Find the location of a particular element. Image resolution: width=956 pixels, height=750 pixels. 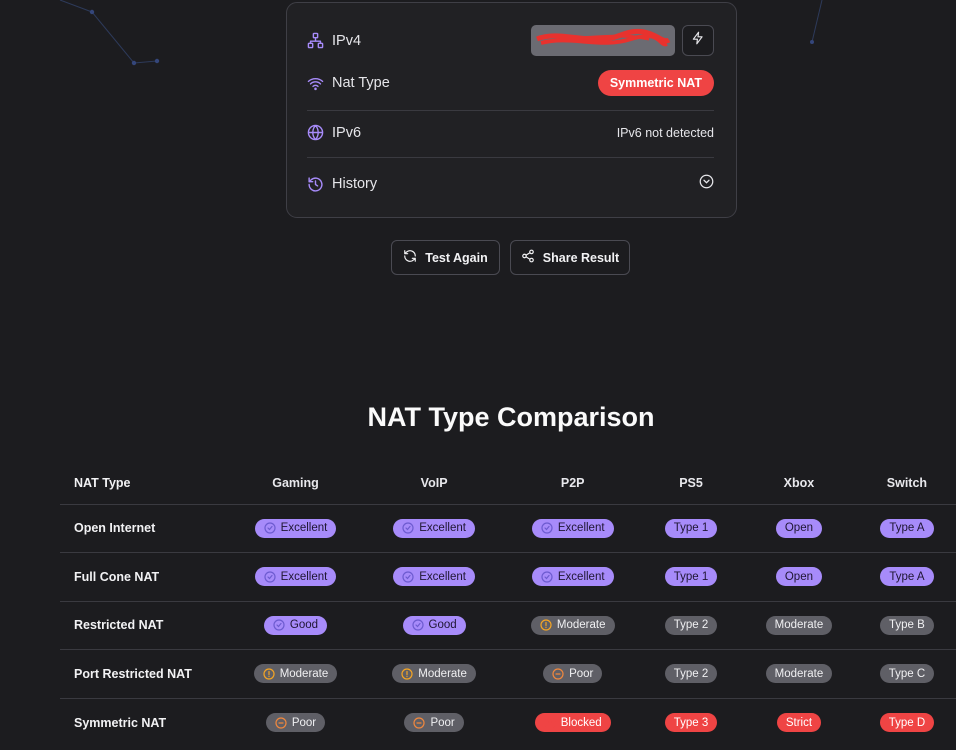

refresh-icon is located at coordinates (410, 257).